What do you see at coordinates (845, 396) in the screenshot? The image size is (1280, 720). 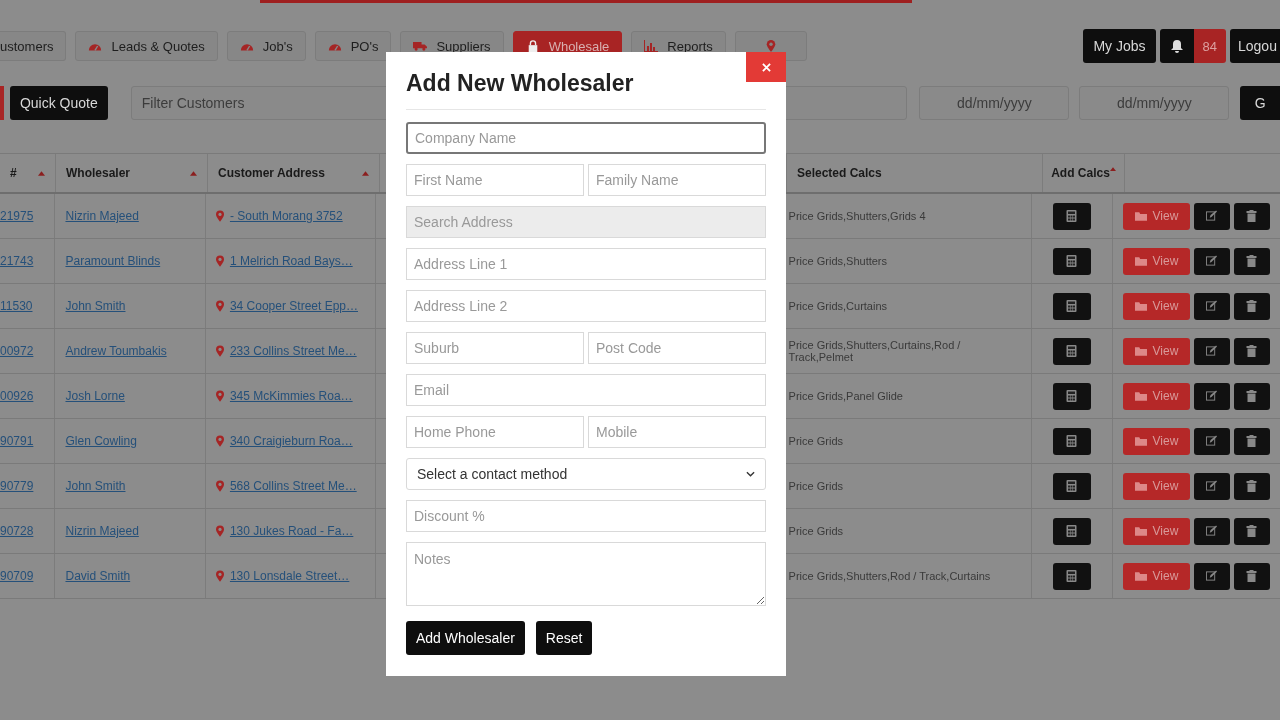 I see `table-cell: Price Grids,Panel Glide` at bounding box center [845, 396].